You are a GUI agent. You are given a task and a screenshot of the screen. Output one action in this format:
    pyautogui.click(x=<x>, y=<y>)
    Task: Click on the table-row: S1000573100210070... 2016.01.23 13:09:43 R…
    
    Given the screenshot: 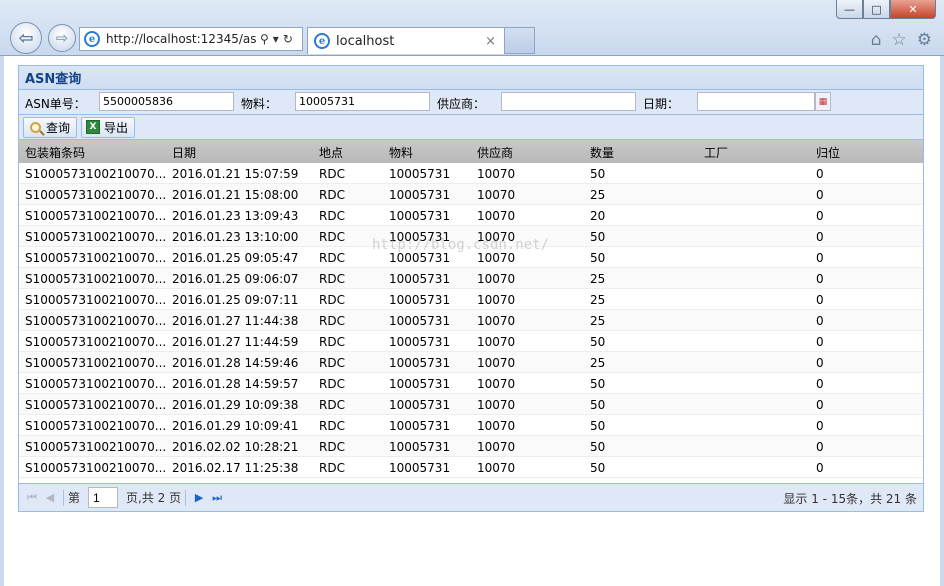 What is the action you would take?
    pyautogui.click(x=471, y=215)
    